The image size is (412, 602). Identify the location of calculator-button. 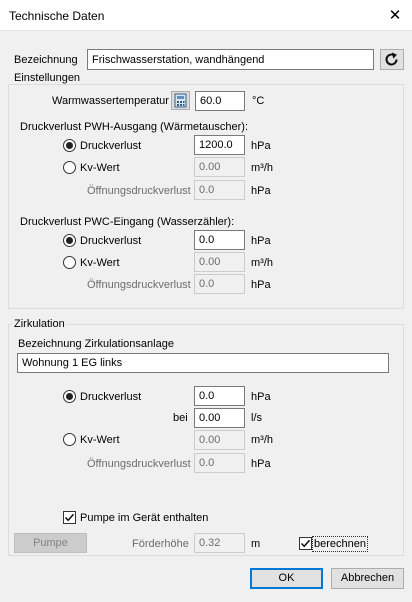
(180, 100).